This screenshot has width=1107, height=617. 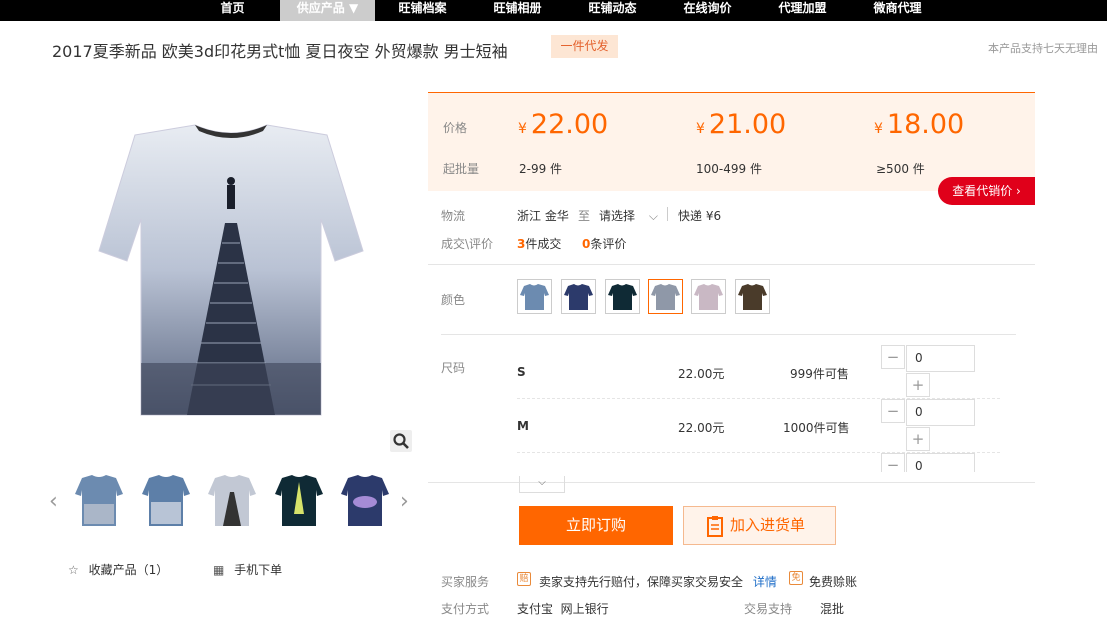 I want to click on destination-select-value: 请选择, so click(x=617, y=216).